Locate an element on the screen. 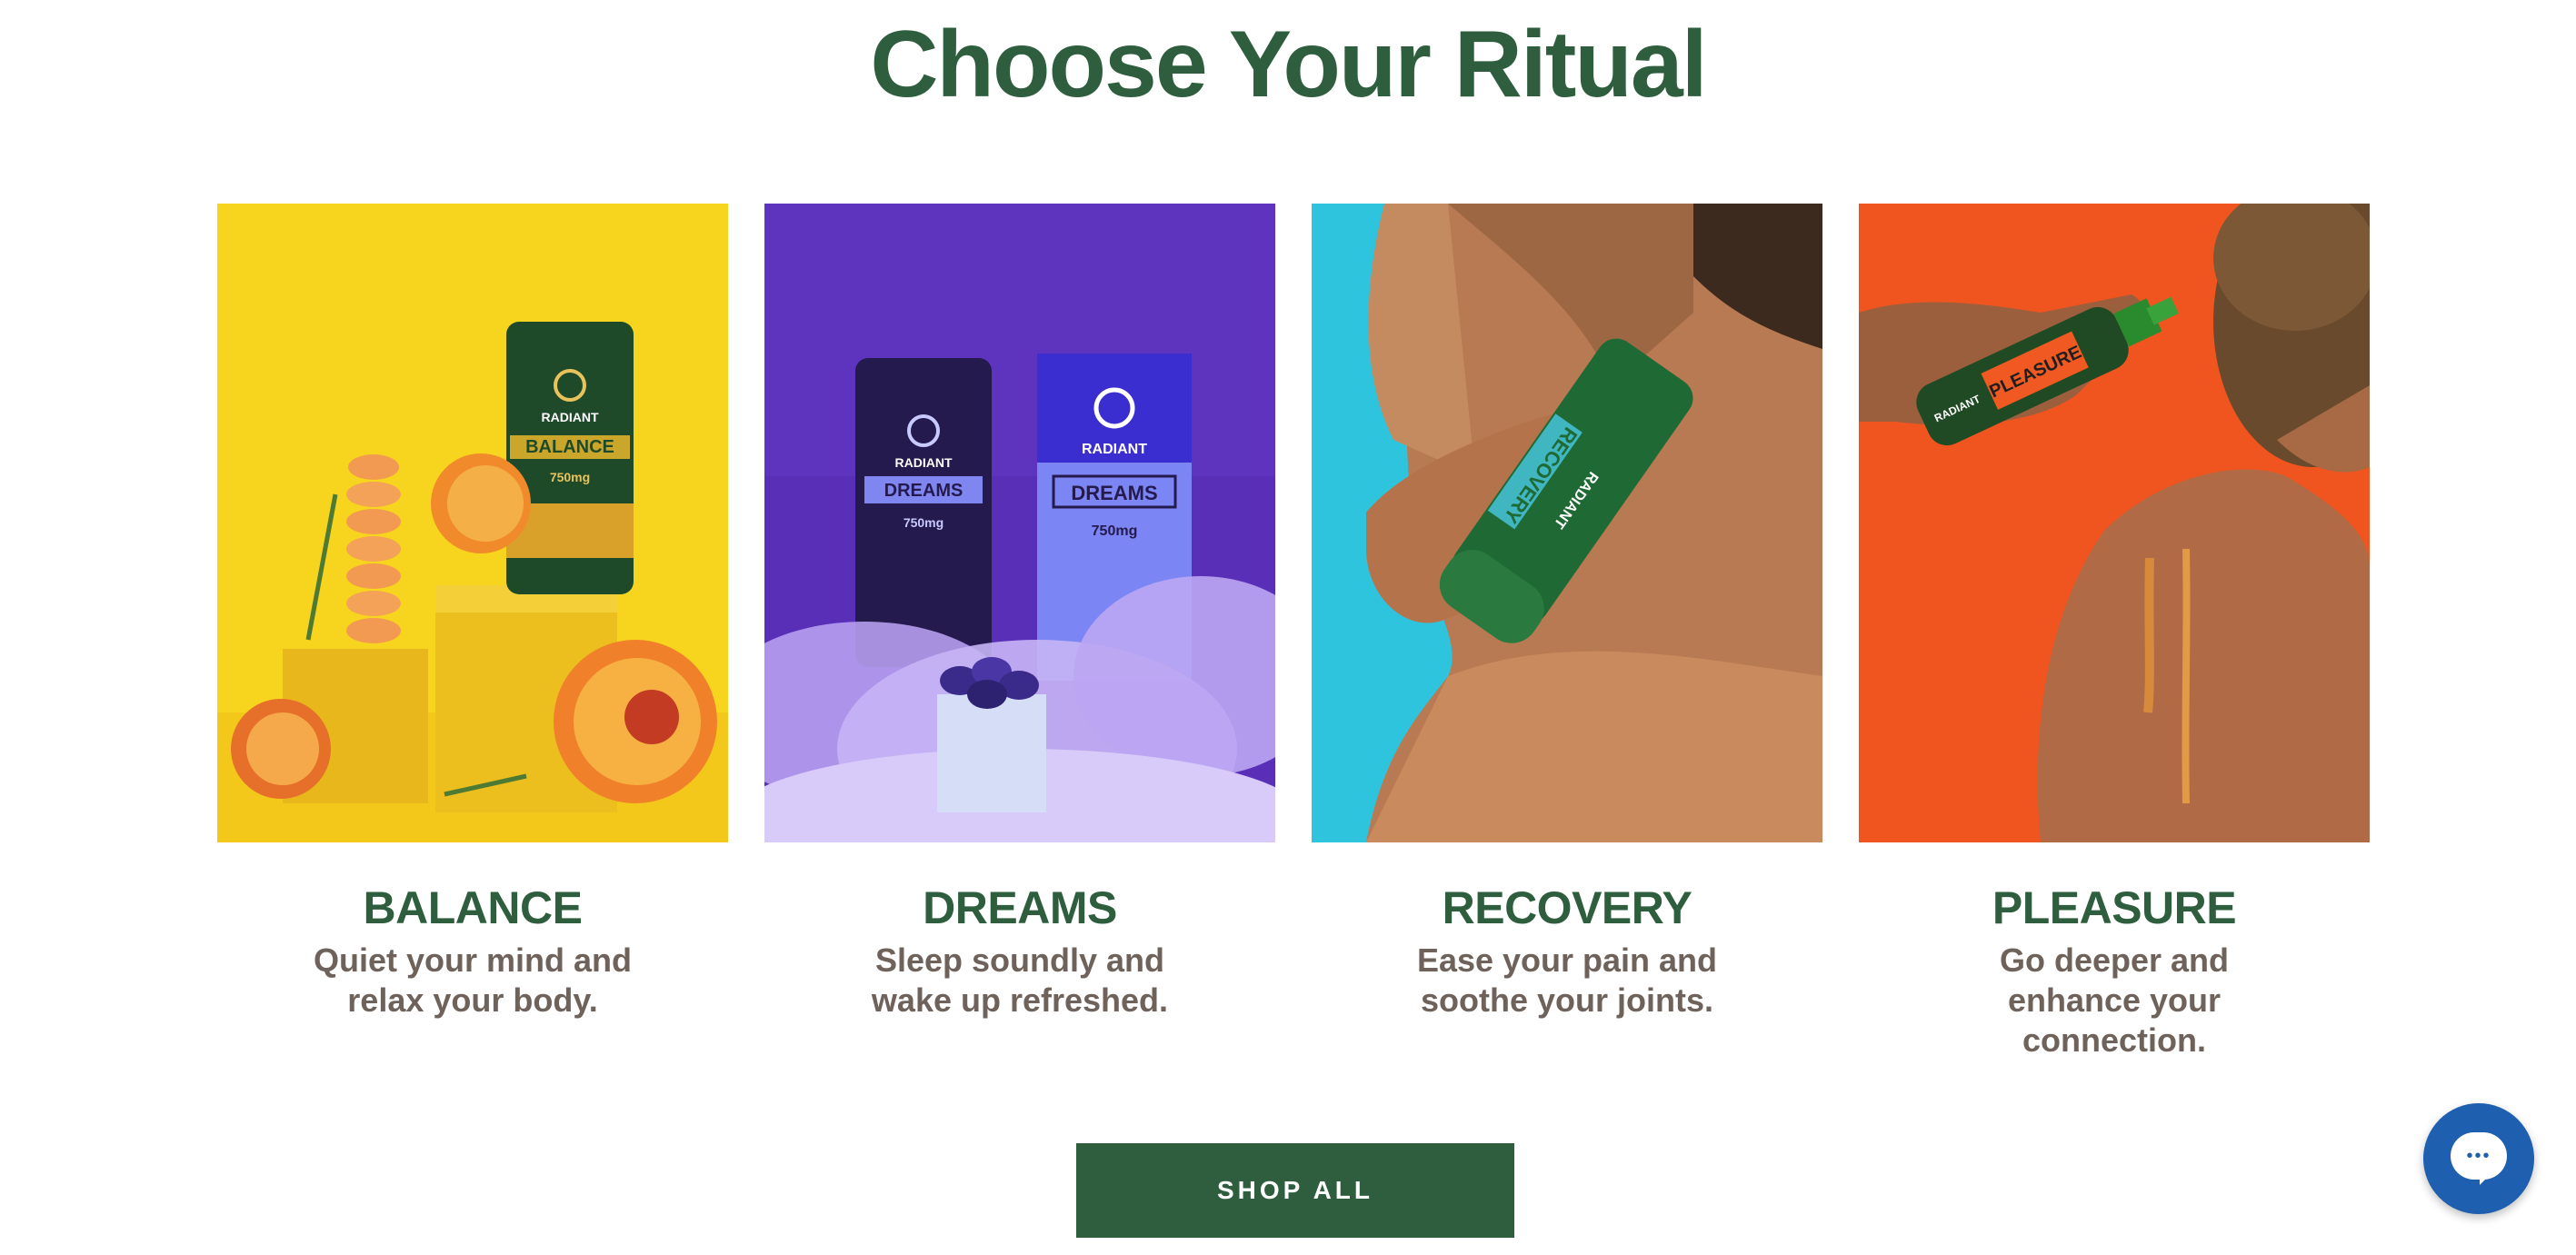 Image resolution: width=2576 pixels, height=1255 pixels. dreams-jar-label: DREAMS is located at coordinates (924, 491).